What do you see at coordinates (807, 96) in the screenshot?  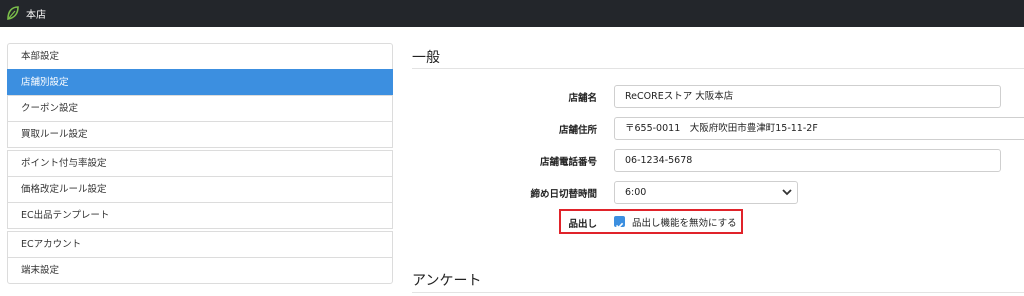 I see `store-name-input: ReCOREストア 大阪本店` at bounding box center [807, 96].